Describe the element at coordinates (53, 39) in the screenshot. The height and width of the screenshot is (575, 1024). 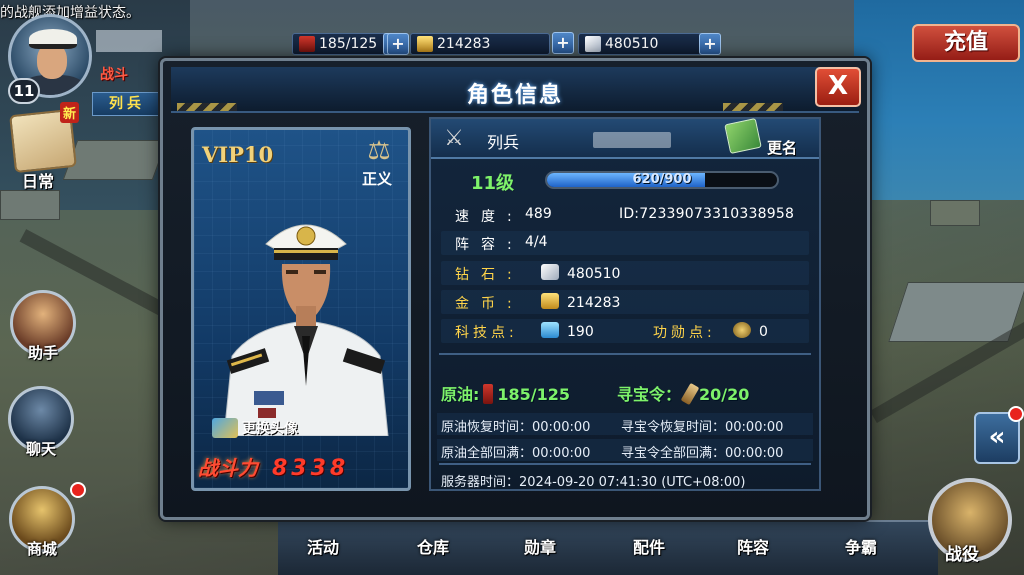
I see `avatar-cap` at that location.